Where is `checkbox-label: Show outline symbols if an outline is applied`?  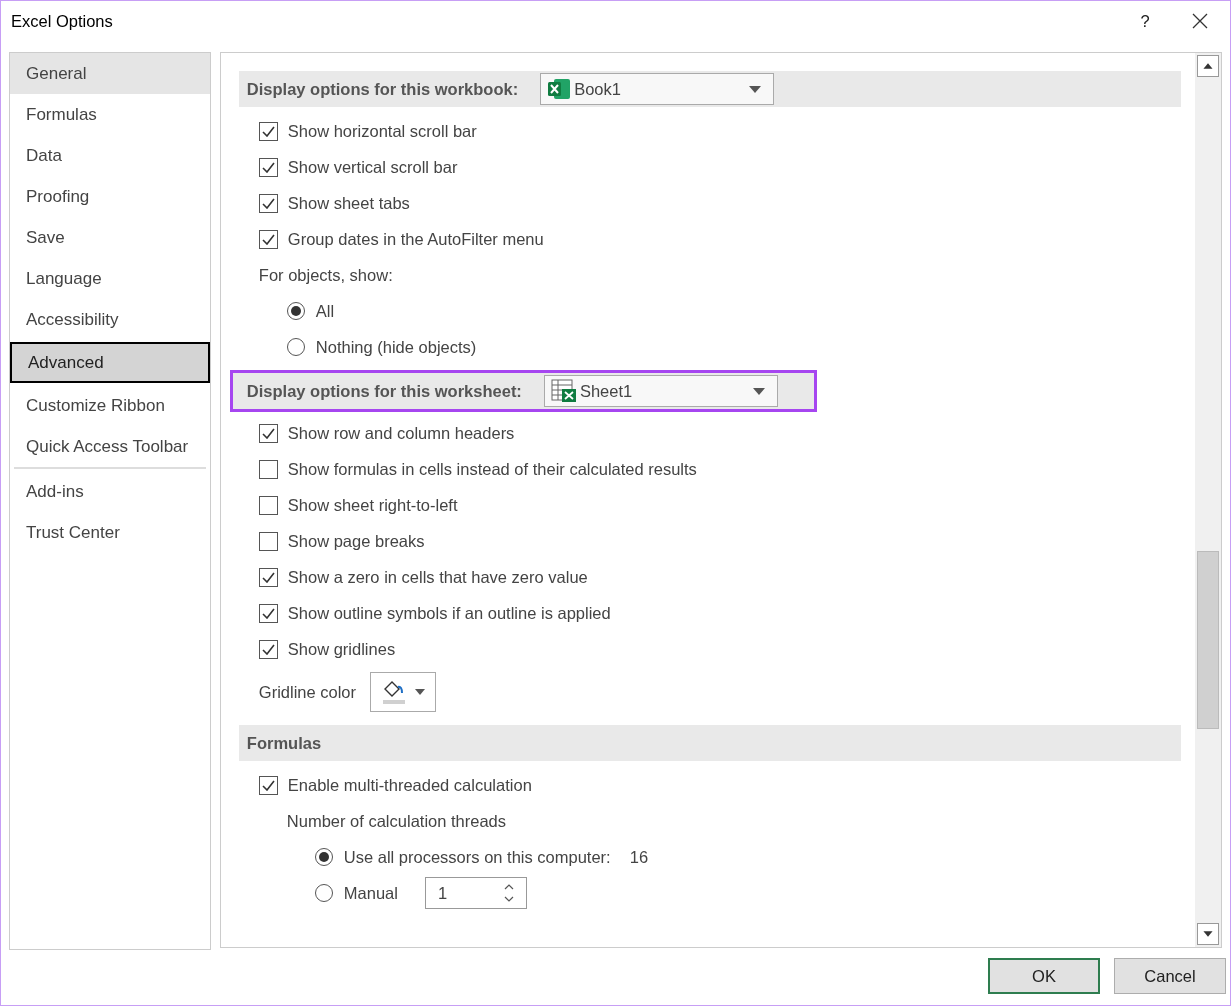
checkbox-label: Show outline symbols if an outline is applied is located at coordinates (449, 613).